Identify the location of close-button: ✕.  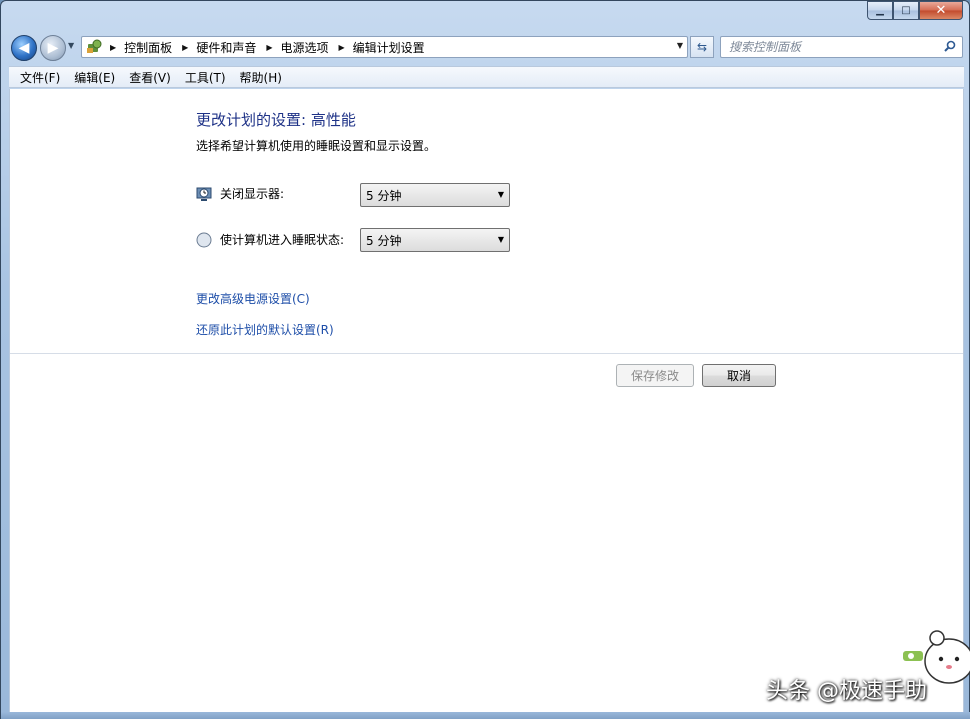
(941, 10).